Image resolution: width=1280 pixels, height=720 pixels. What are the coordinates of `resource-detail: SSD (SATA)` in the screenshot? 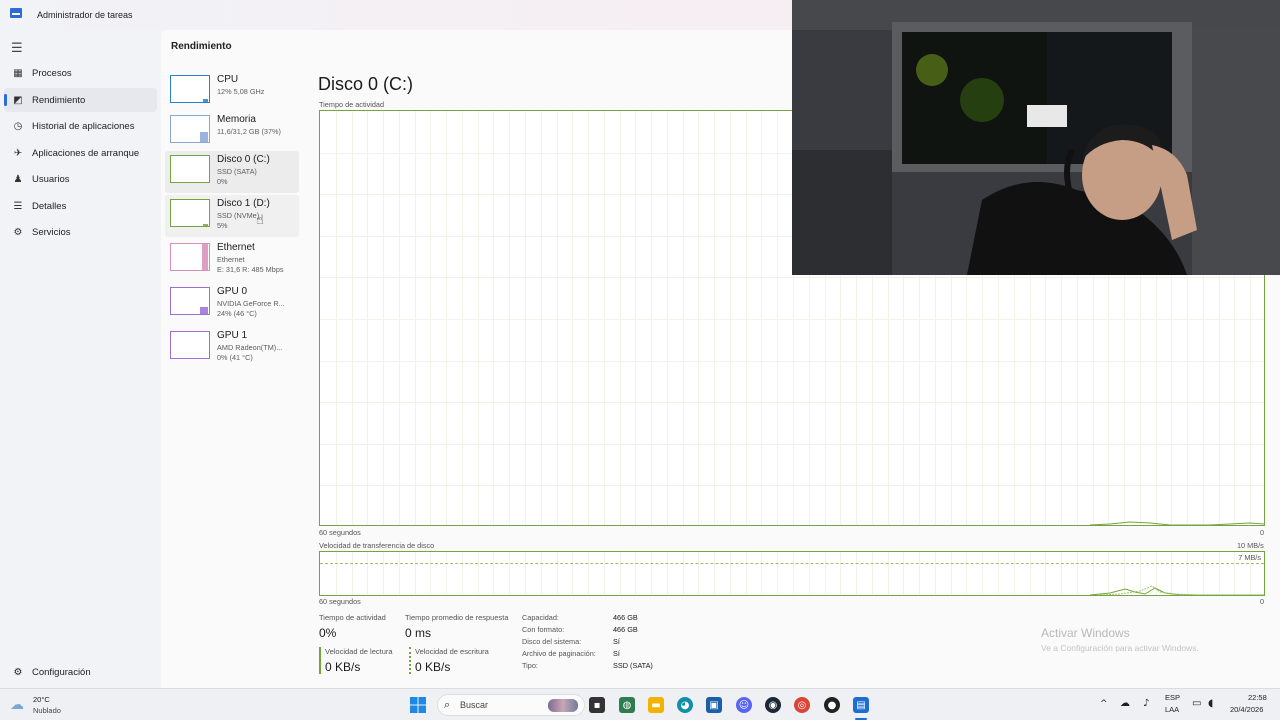 It's located at (237, 171).